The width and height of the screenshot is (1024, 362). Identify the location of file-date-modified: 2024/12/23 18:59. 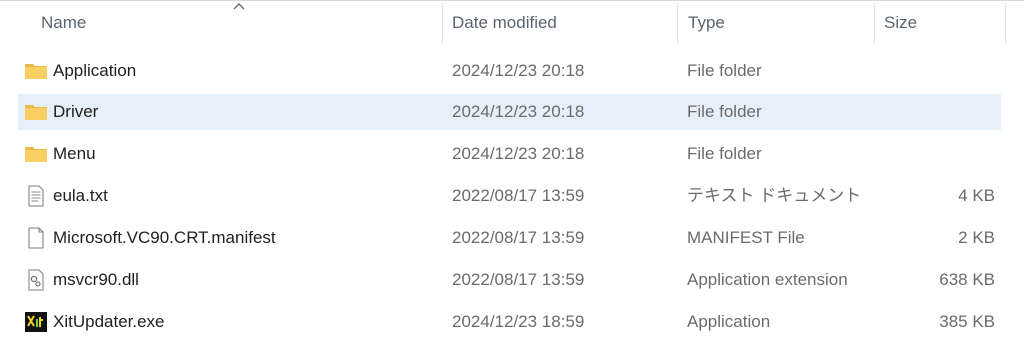
(518, 321).